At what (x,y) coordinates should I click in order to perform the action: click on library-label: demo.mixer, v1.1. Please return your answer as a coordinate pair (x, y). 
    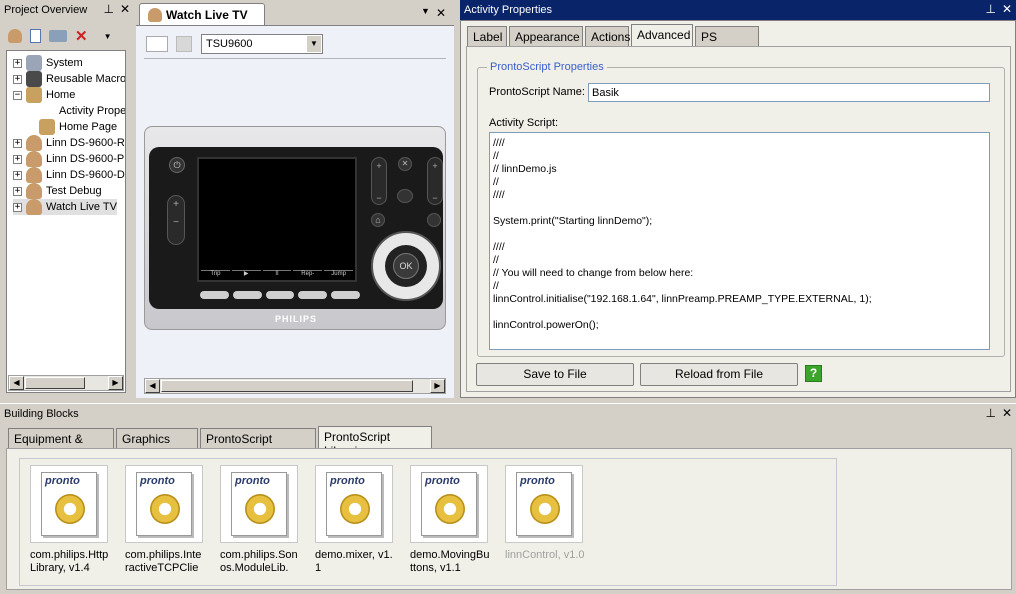
    Looking at the image, I should click on (354, 561).